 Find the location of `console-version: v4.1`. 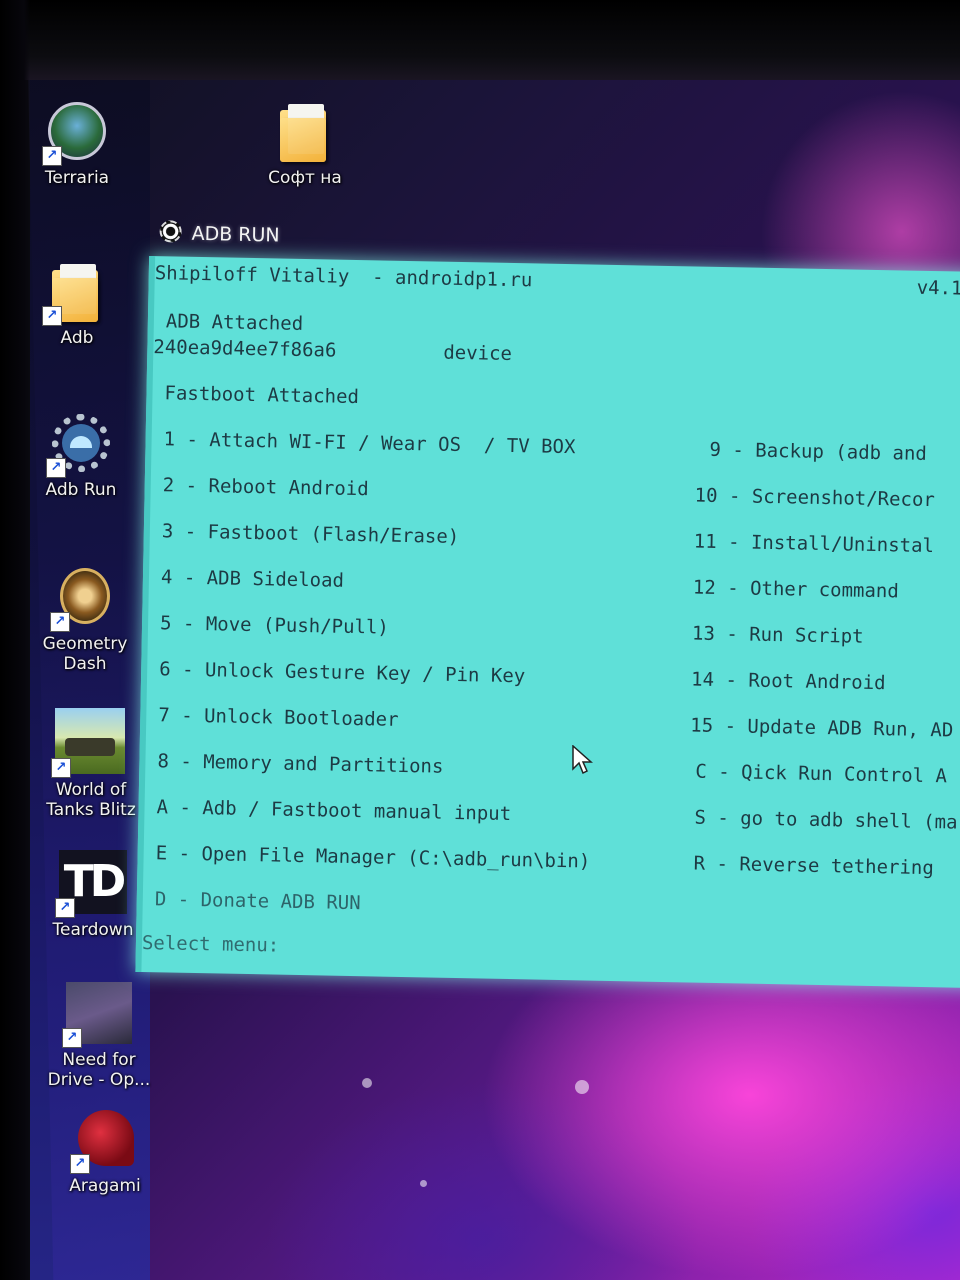

console-version: v4.1 is located at coordinates (938, 288).